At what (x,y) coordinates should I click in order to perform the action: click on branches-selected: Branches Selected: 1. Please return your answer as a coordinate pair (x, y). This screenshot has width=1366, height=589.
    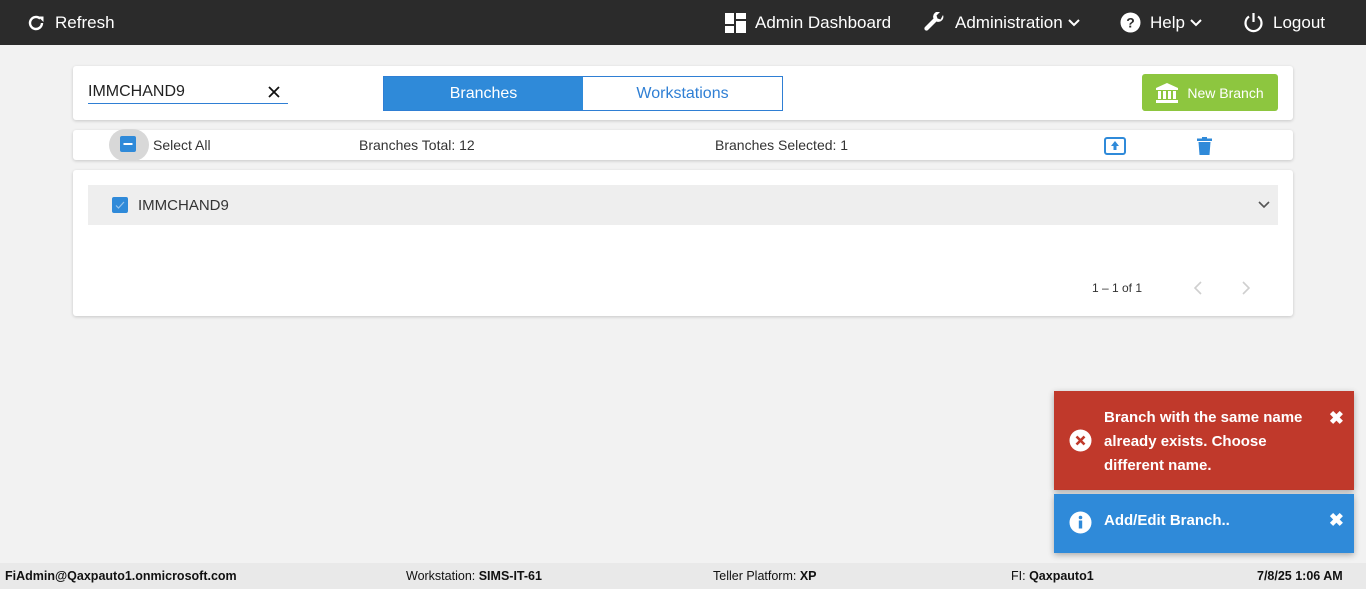
    Looking at the image, I should click on (782, 145).